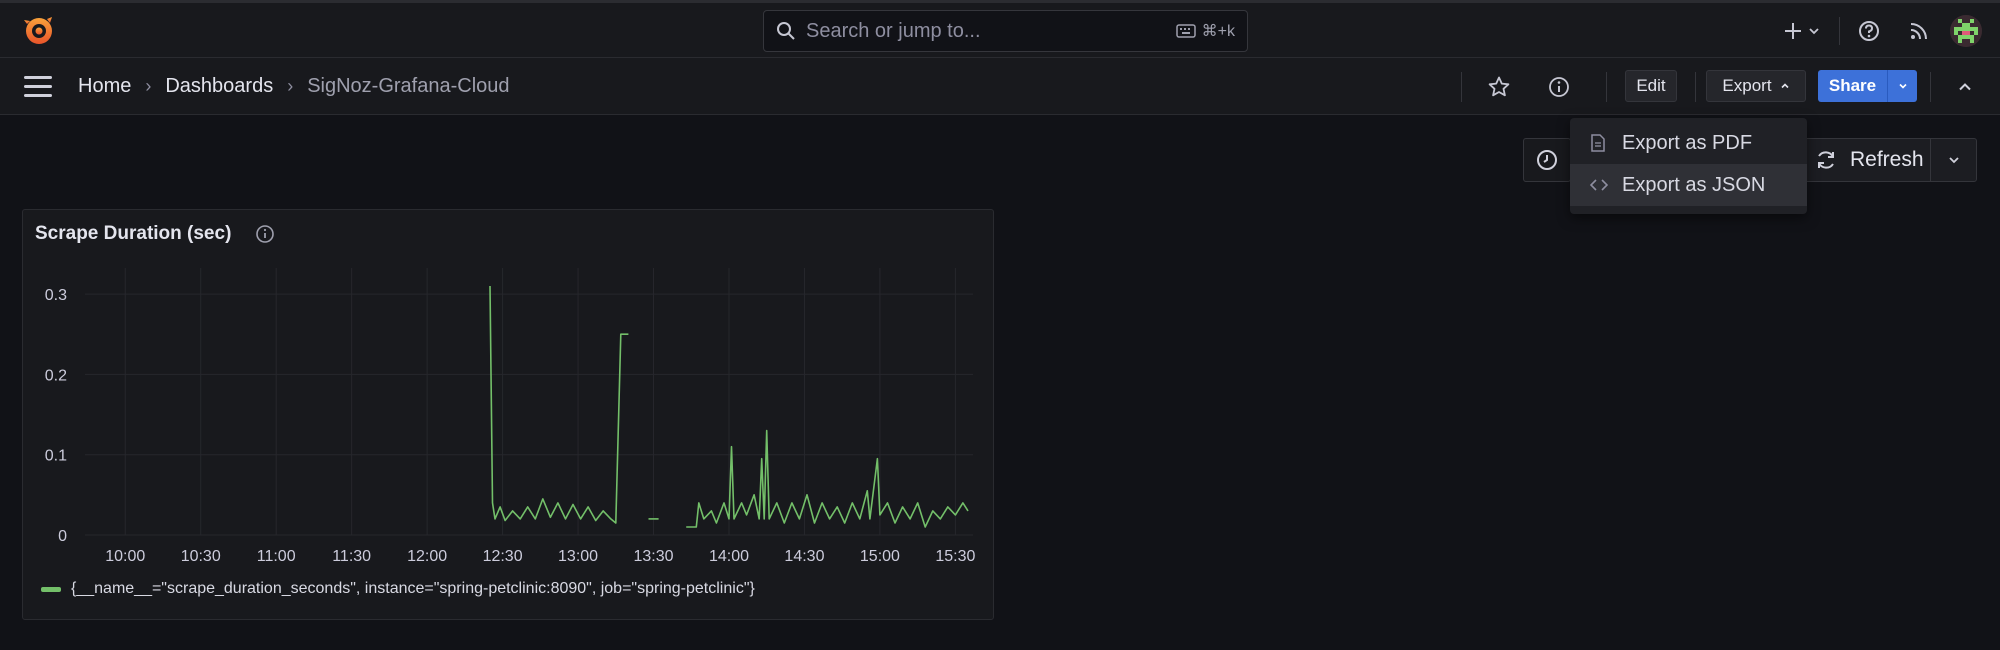 The image size is (2000, 650). What do you see at coordinates (1601, 185) in the screenshot?
I see `code-icon` at bounding box center [1601, 185].